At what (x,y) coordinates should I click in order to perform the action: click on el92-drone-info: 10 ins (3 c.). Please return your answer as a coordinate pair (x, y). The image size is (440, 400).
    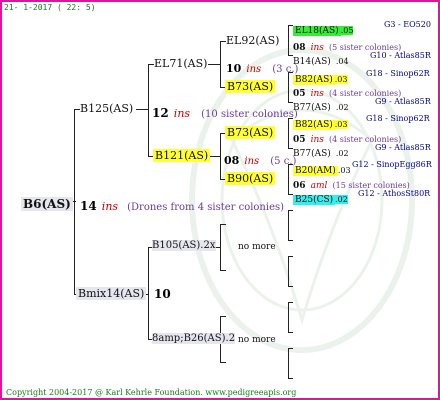
    Looking at the image, I should click on (262, 68).